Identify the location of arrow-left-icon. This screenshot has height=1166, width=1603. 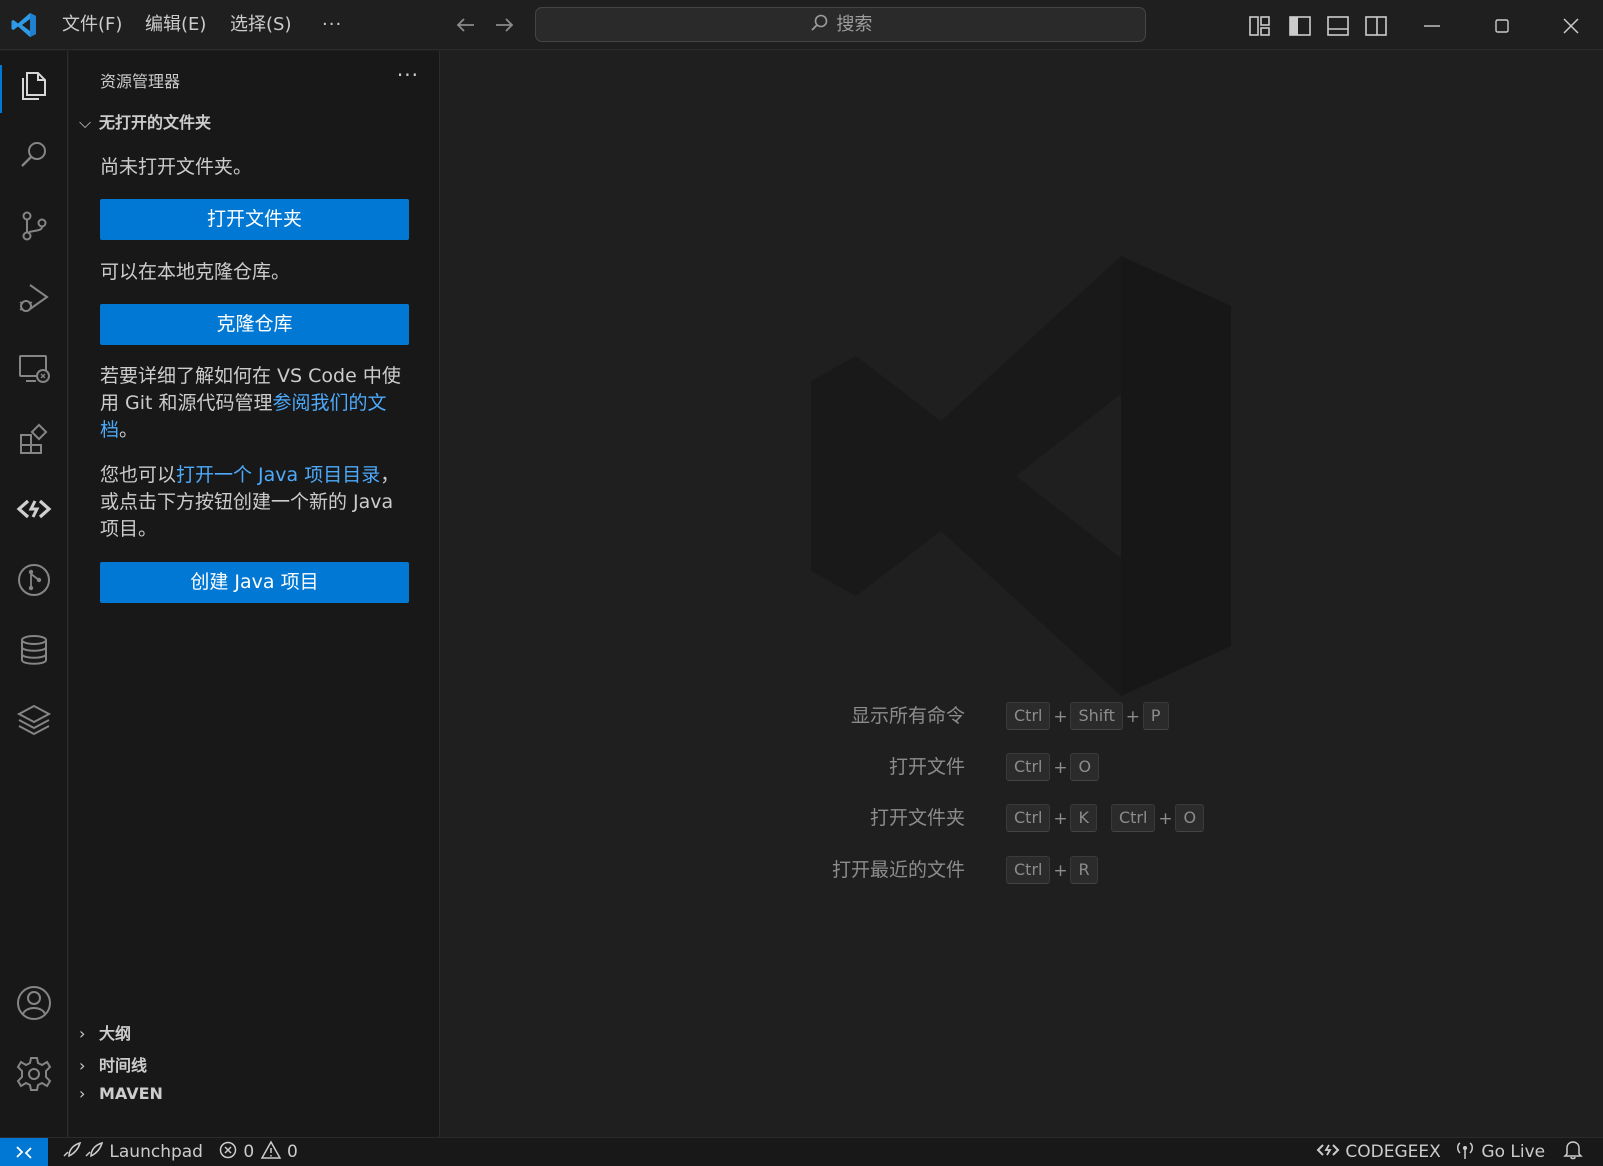
(466, 25).